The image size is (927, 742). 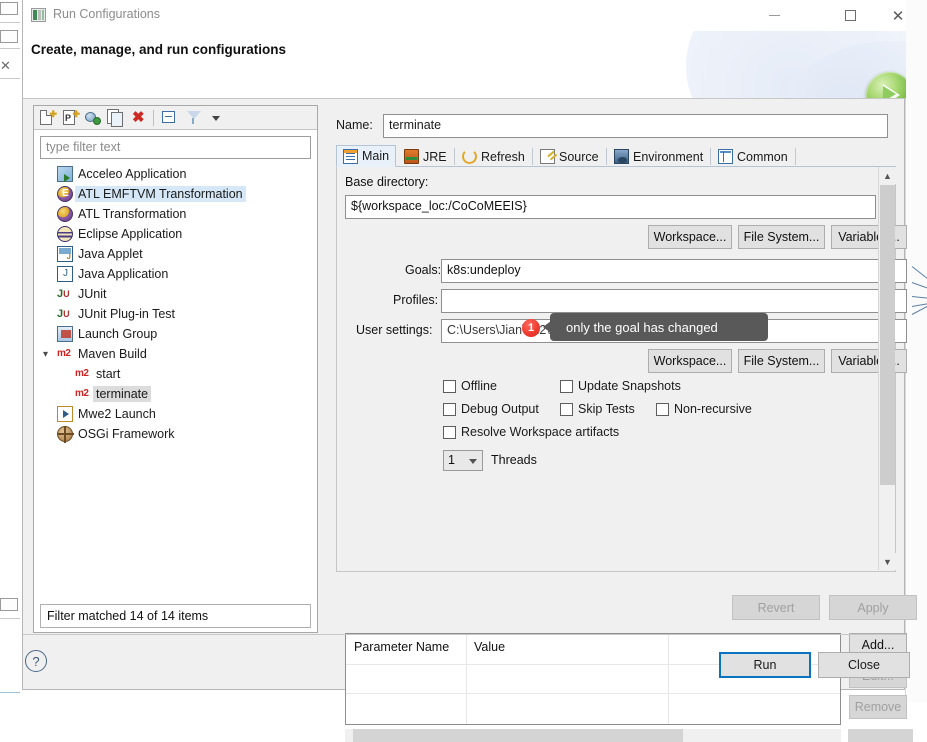 I want to click on parameters-table: Parameter Name Value, so click(x=593, y=679).